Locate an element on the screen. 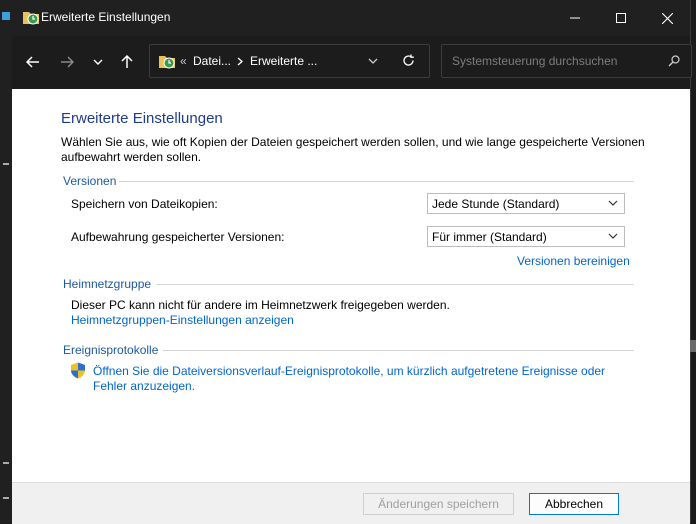 The height and width of the screenshot is (524, 696). maximize-icon is located at coordinates (621, 18).